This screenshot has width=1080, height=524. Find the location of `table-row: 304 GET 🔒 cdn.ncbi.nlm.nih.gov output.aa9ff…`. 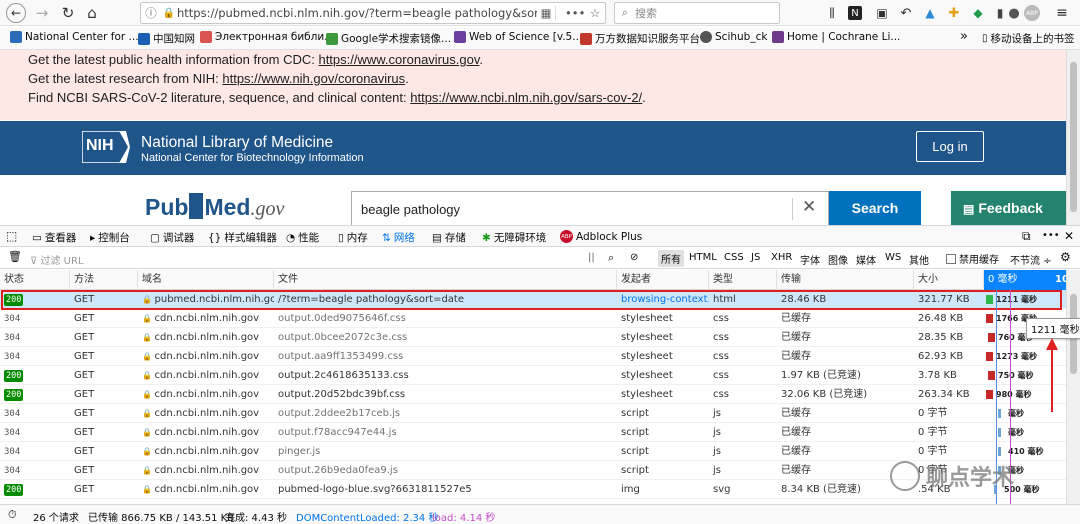

table-row: 304 GET 🔒 cdn.ncbi.nlm.nih.gov output.aa9ff… is located at coordinates (533, 356).